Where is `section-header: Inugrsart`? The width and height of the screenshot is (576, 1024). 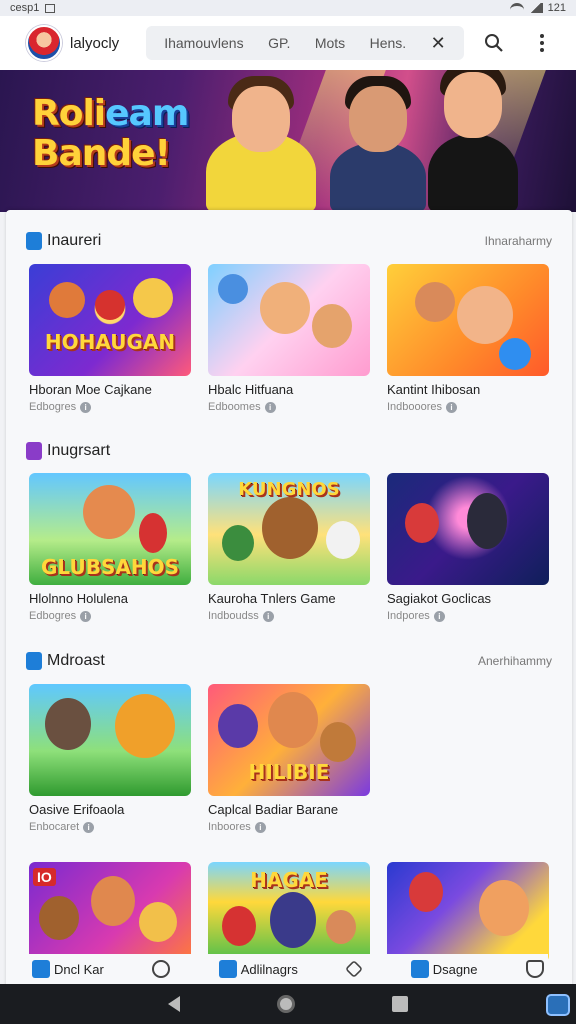
section-header: Inugrsart is located at coordinates (289, 451).